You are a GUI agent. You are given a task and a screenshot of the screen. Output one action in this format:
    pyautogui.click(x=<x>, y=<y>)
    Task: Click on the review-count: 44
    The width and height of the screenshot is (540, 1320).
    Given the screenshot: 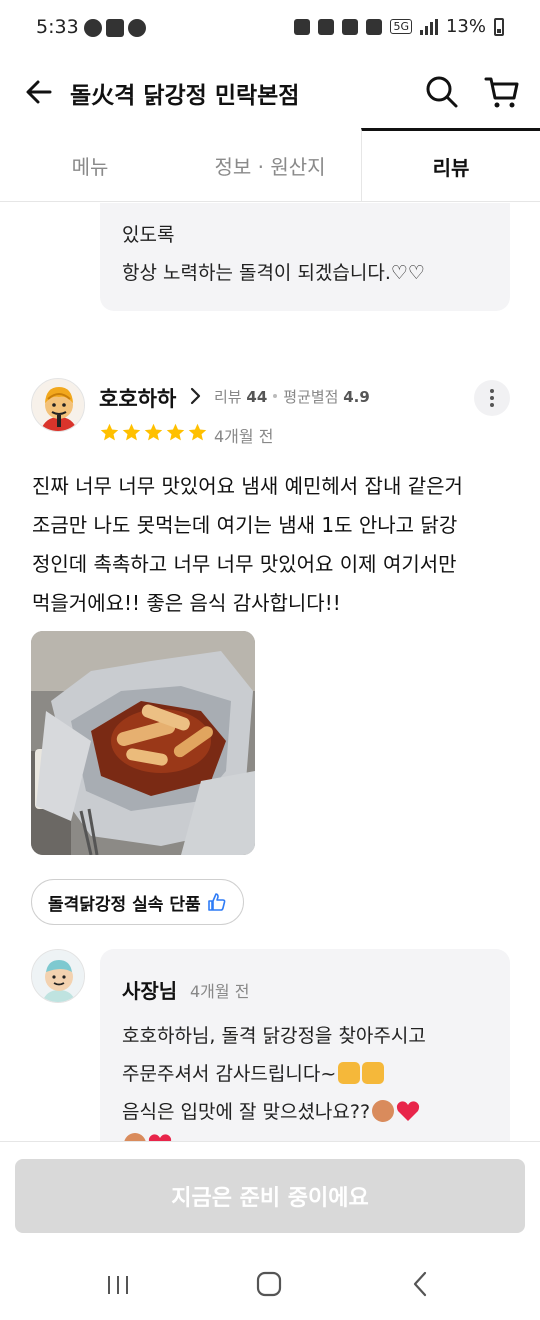 What is the action you would take?
    pyautogui.click(x=257, y=397)
    